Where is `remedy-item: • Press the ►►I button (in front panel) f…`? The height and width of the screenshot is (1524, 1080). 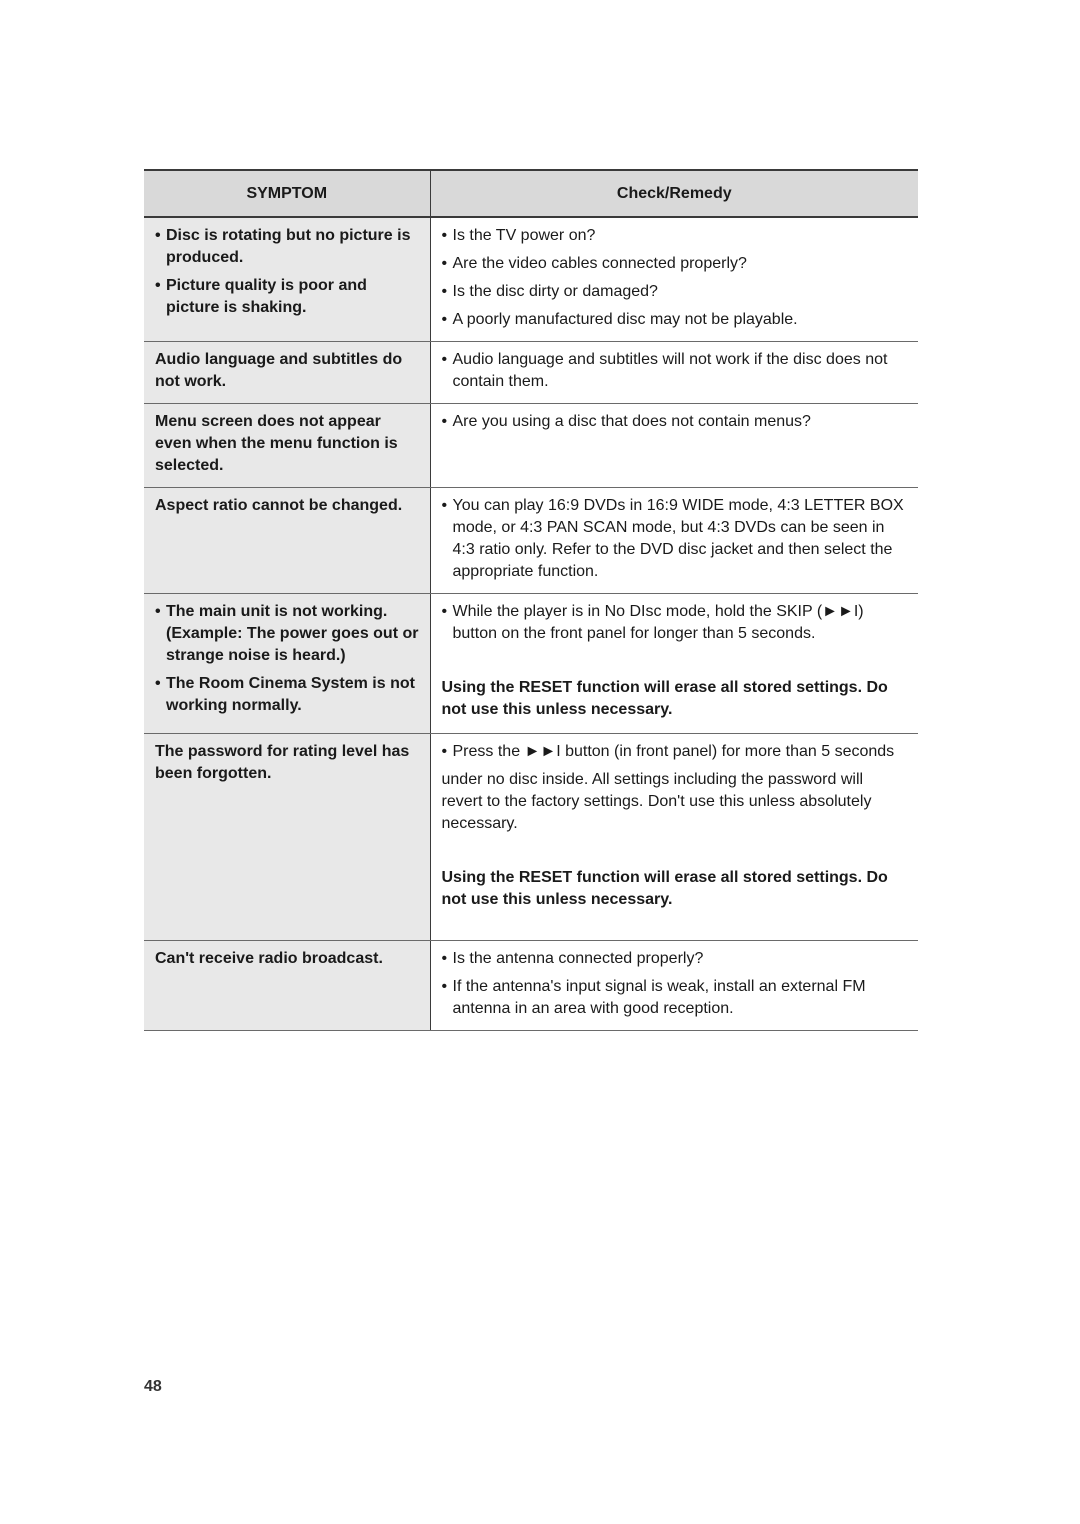
remedy-item: • Press the ►►I button (in front panel) f… is located at coordinates (675, 752).